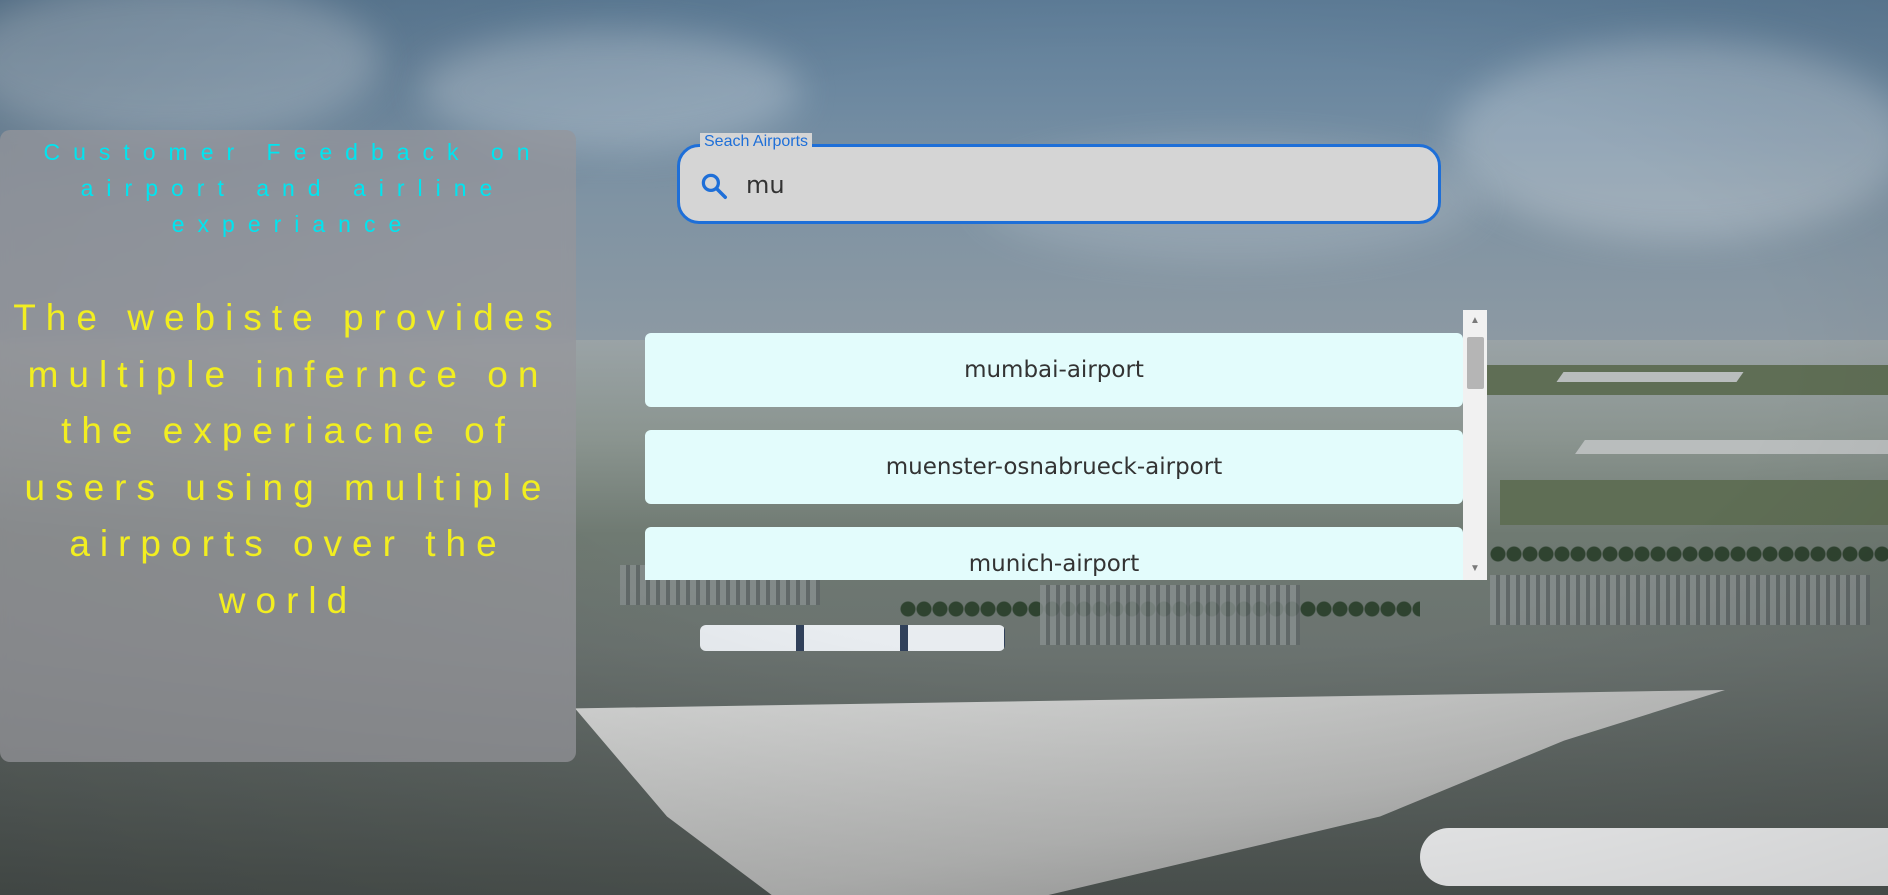  What do you see at coordinates (1475, 569) in the screenshot?
I see `scroll-down-icon: ▼` at bounding box center [1475, 569].